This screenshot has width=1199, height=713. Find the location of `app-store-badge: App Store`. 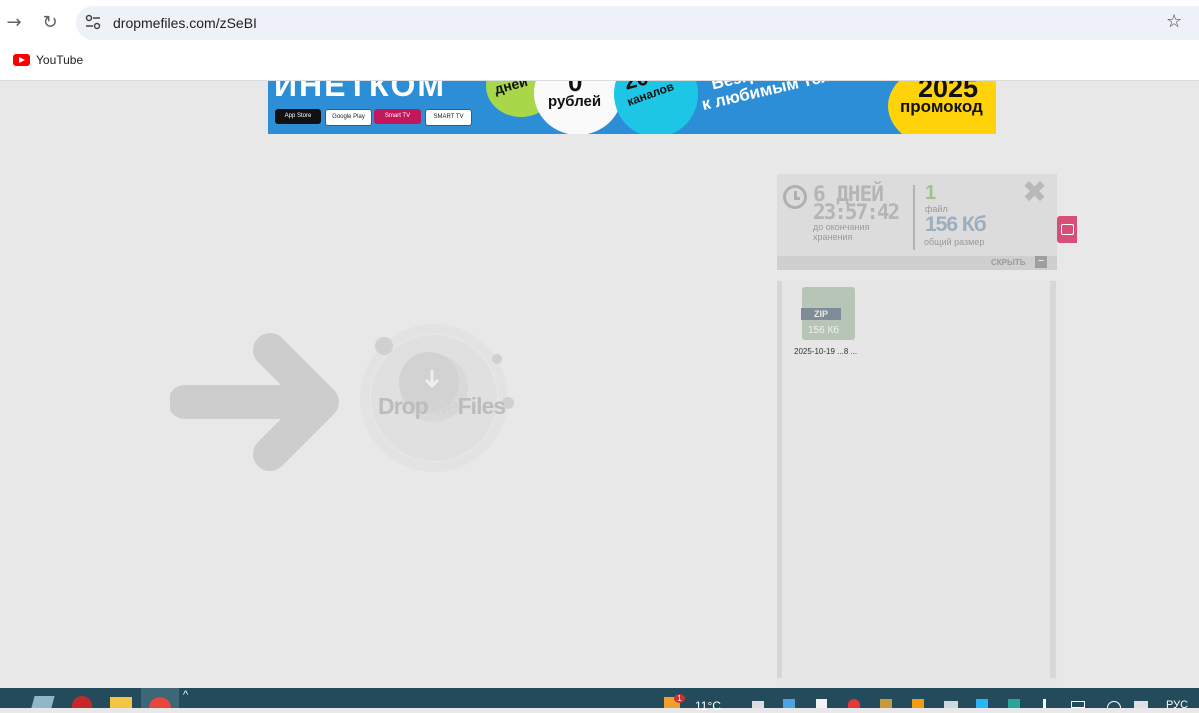

app-store-badge: App Store is located at coordinates (298, 116).